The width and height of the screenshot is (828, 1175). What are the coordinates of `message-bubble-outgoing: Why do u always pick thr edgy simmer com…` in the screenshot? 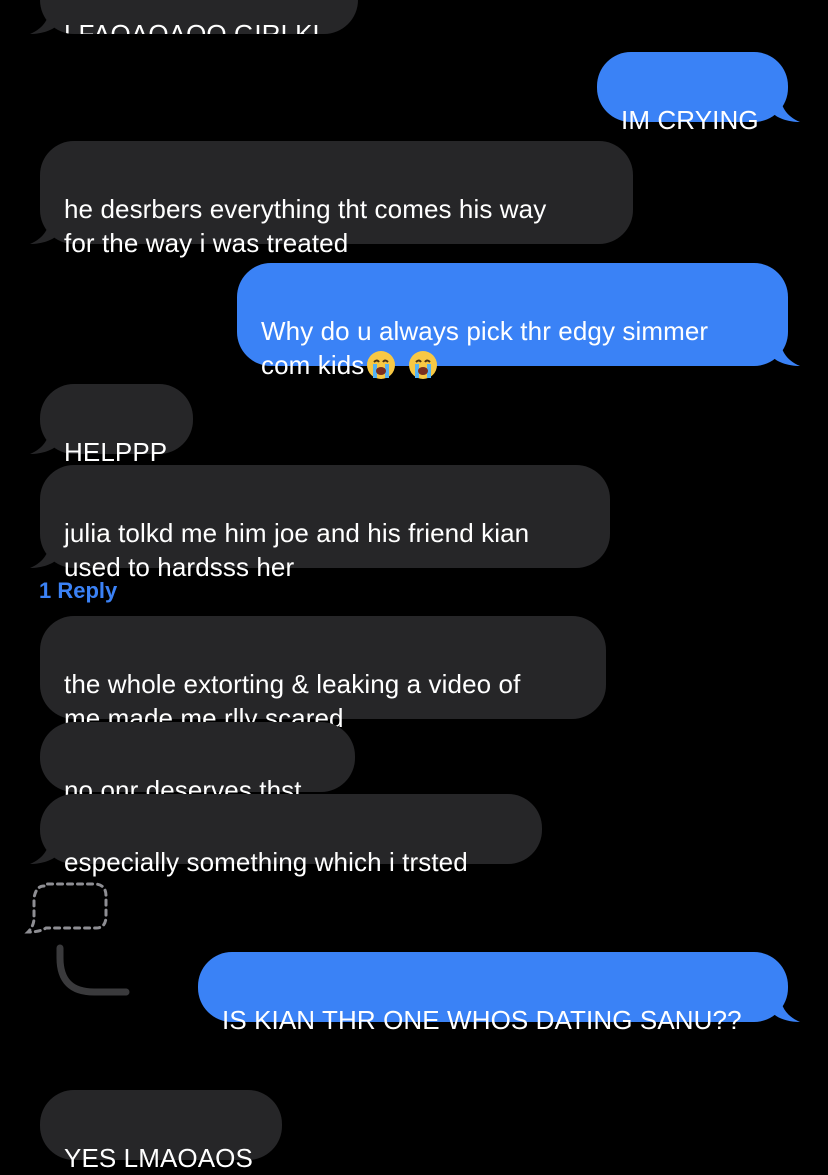 It's located at (512, 321).